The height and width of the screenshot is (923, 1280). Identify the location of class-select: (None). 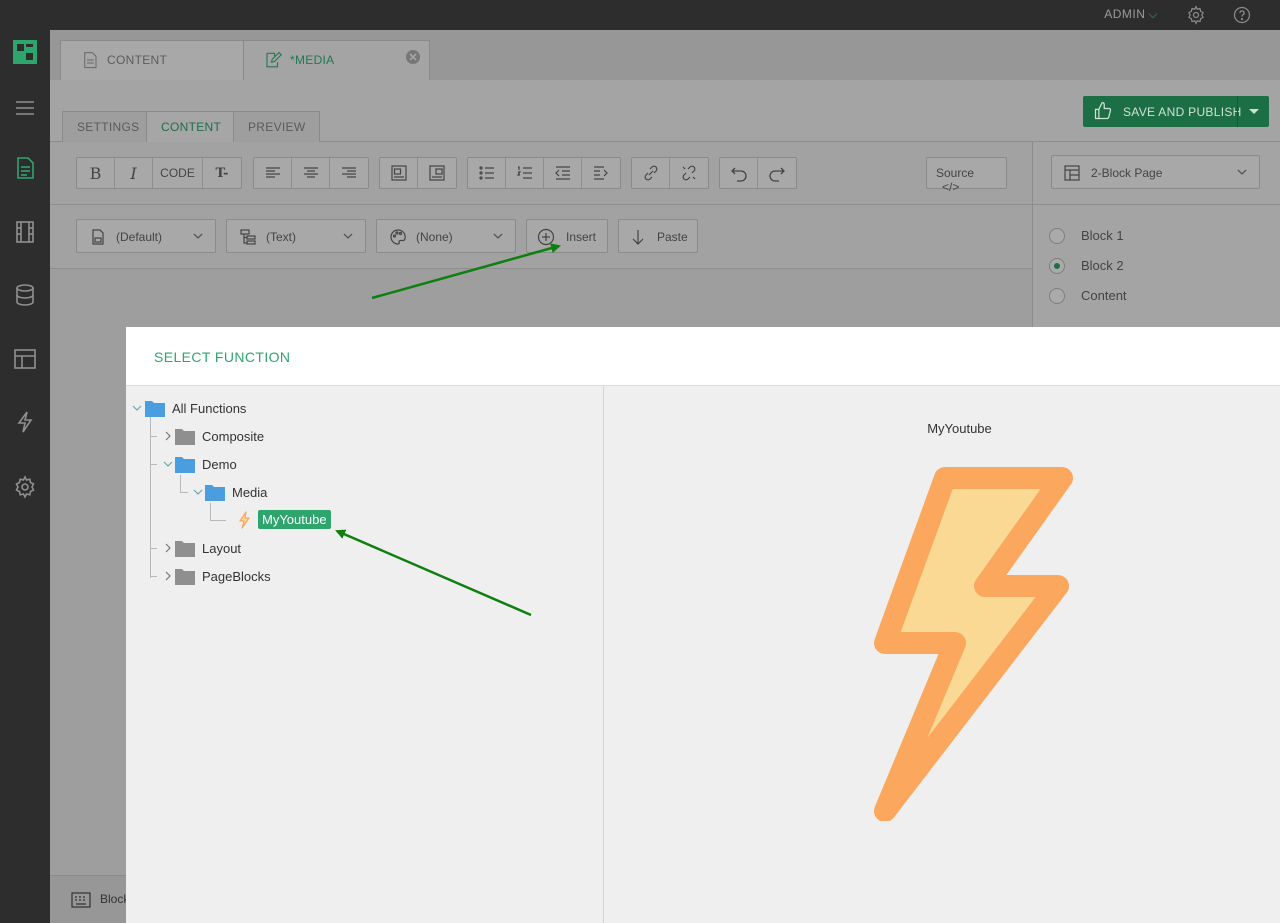
(446, 236).